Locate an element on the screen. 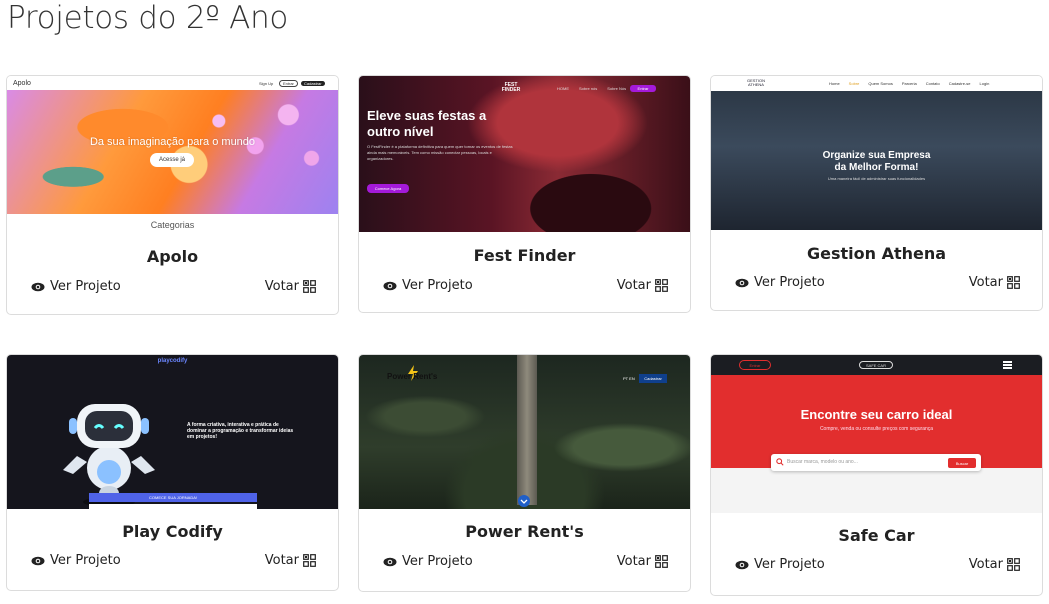 This screenshot has height=604, width=1049. thumb-navbar: HOME Sobre nós Sobre Nós is located at coordinates (591, 88).